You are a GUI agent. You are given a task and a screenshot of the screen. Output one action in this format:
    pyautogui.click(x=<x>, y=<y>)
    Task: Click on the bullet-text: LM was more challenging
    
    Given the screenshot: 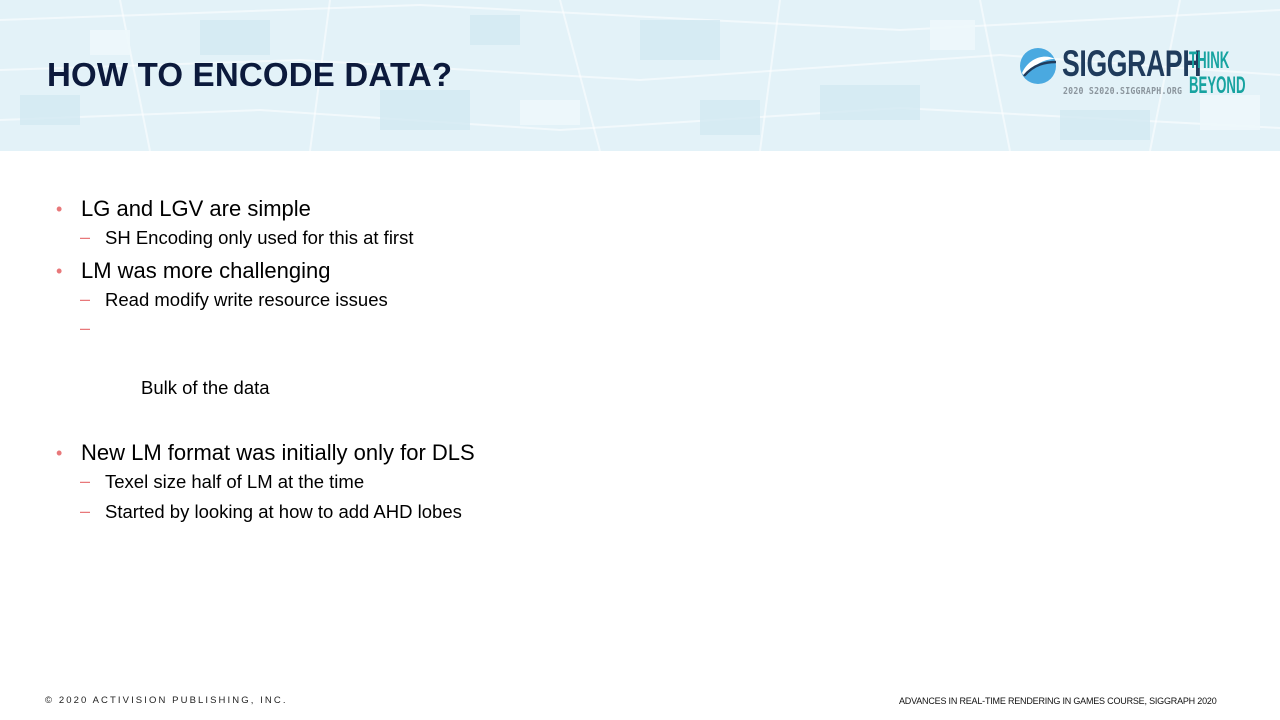 What is the action you would take?
    pyautogui.click(x=206, y=270)
    